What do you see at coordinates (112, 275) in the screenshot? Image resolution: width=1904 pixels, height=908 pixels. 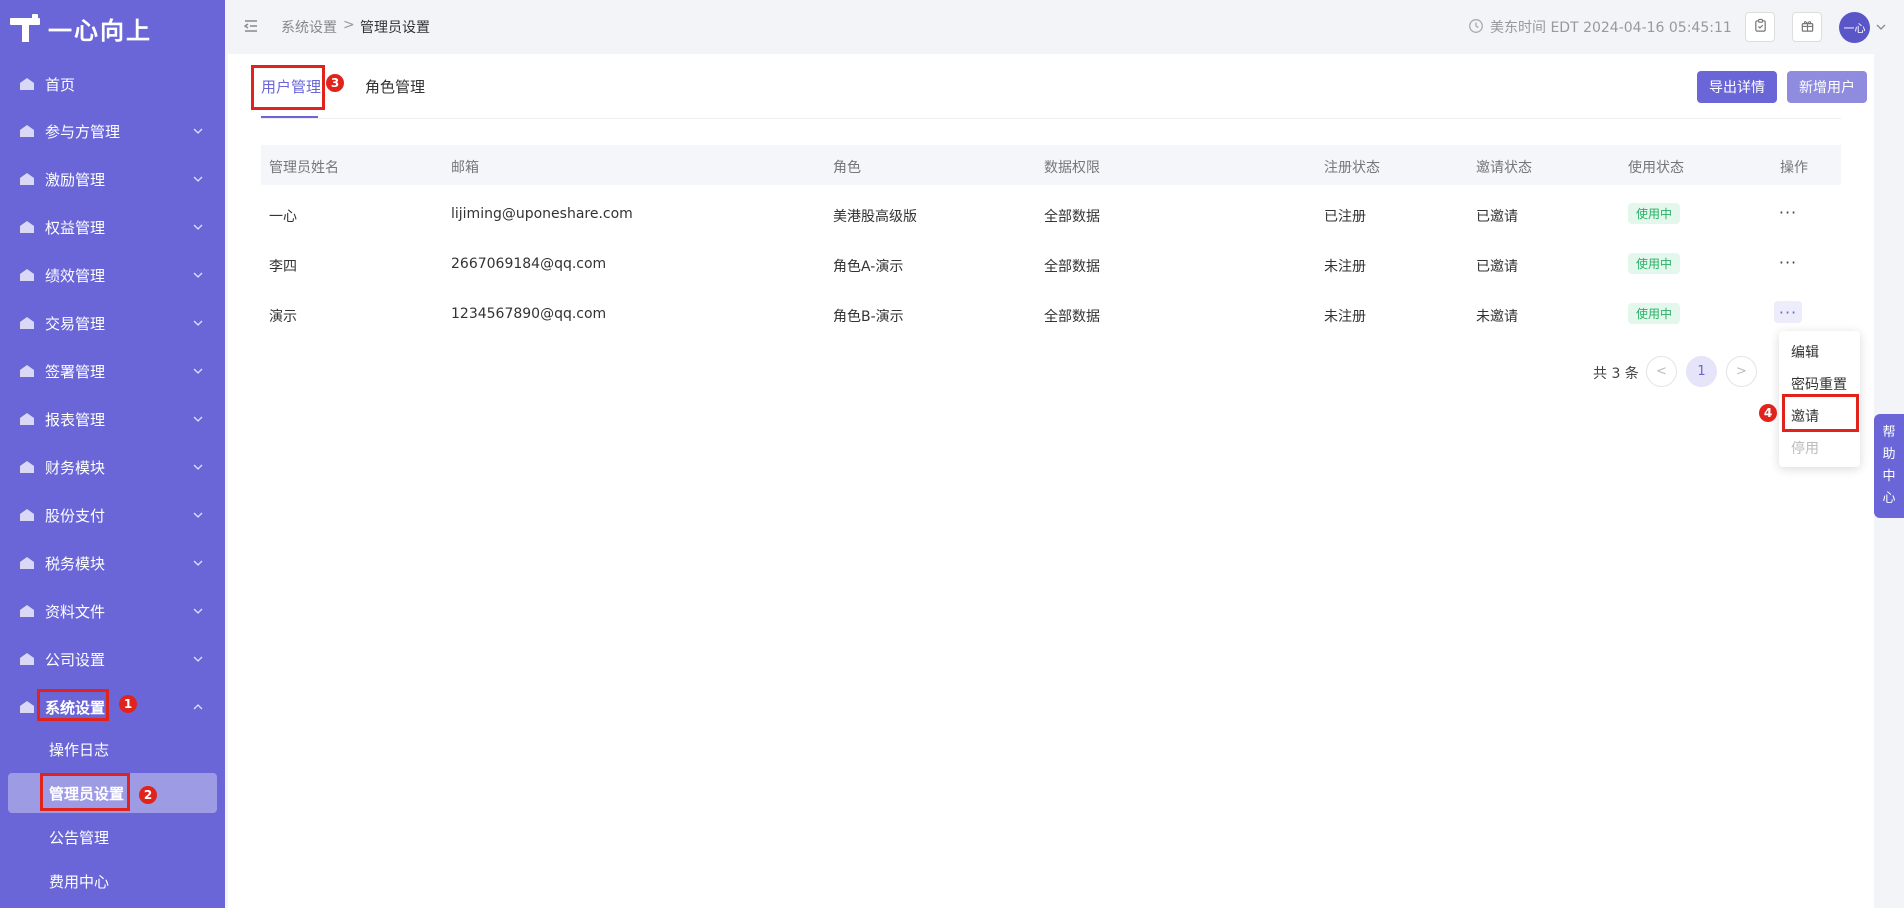 I see `sidebar-item-performance: 绩效管理` at bounding box center [112, 275].